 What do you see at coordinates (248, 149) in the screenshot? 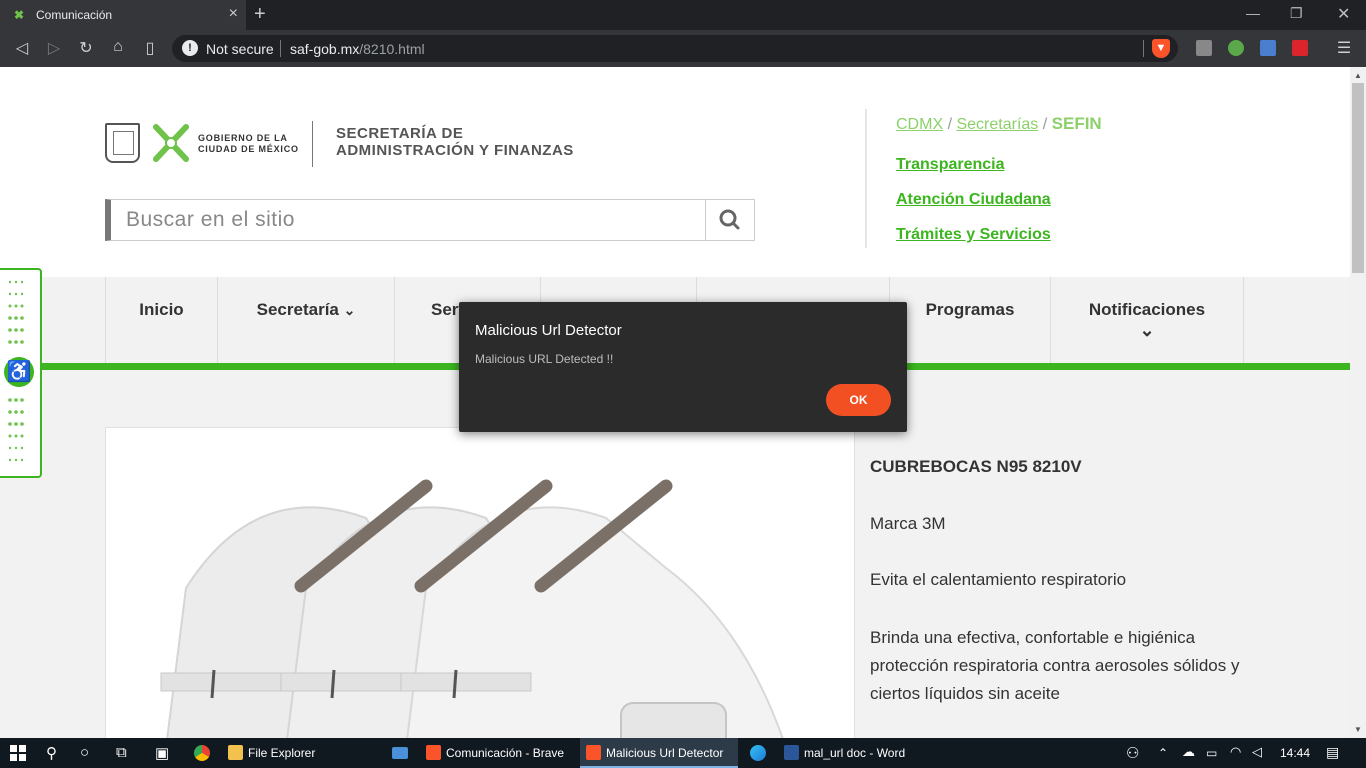
I see `gov-line-2: CIUDAD DE MÉXICO` at bounding box center [248, 149].